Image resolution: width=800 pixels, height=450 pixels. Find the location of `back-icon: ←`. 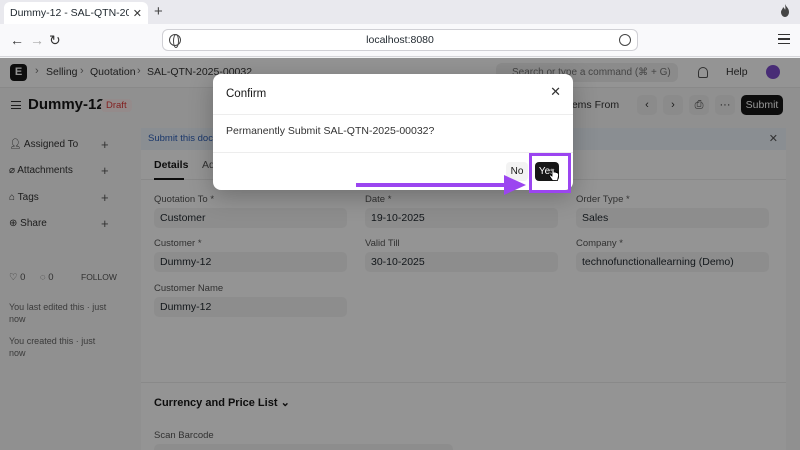

back-icon: ← is located at coordinates (17, 40).